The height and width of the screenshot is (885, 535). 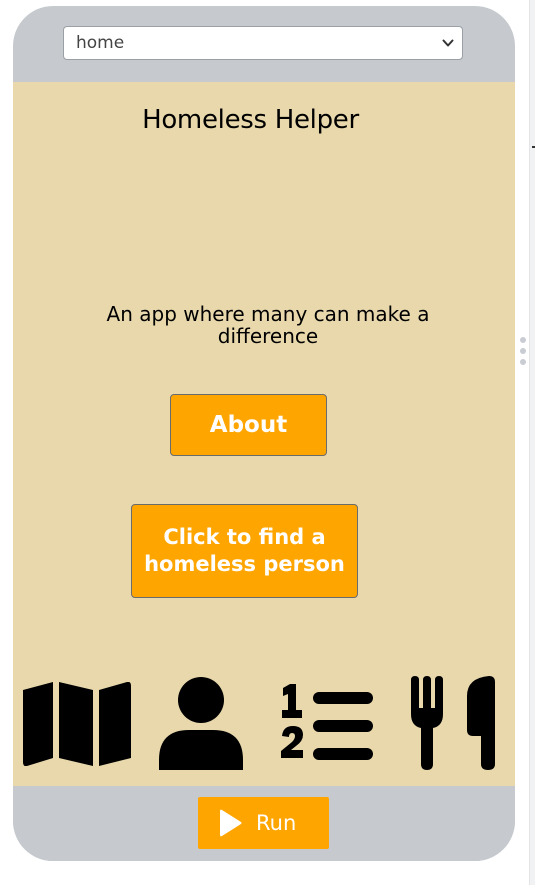 I want to click on run-label: Run, so click(x=276, y=823).